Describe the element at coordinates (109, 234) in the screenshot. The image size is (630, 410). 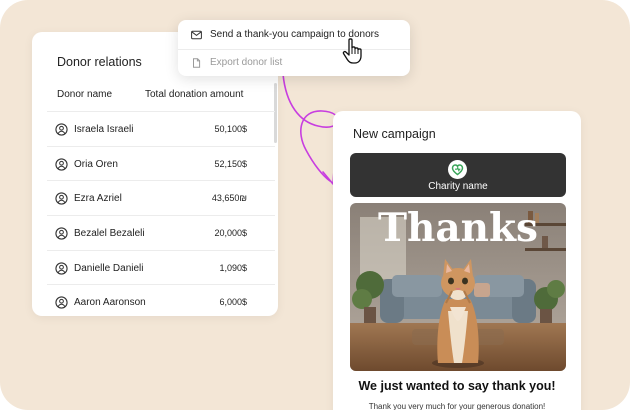
I see `donor-name: Bezalel Bezaleli` at that location.